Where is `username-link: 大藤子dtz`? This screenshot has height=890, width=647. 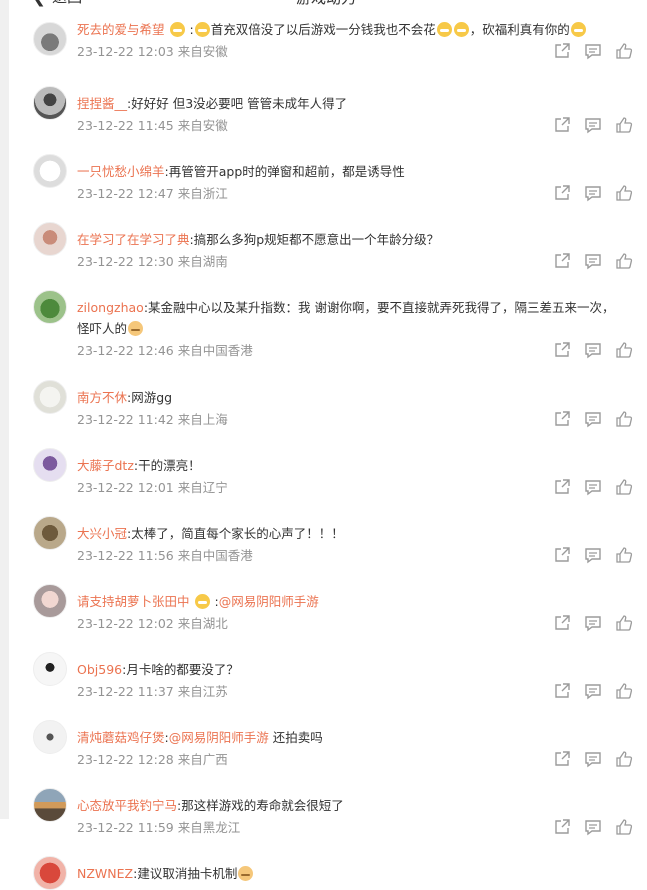 username-link: 大藤子dtz is located at coordinates (105, 465).